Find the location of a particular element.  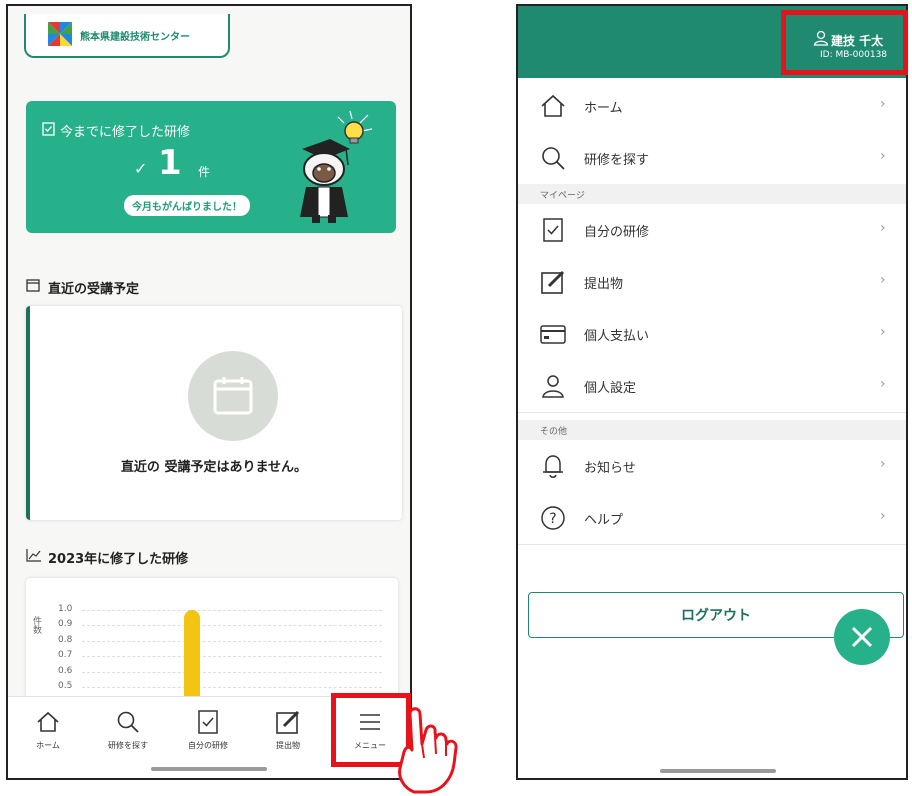

menu-item-label: 個人設定 is located at coordinates (610, 388).